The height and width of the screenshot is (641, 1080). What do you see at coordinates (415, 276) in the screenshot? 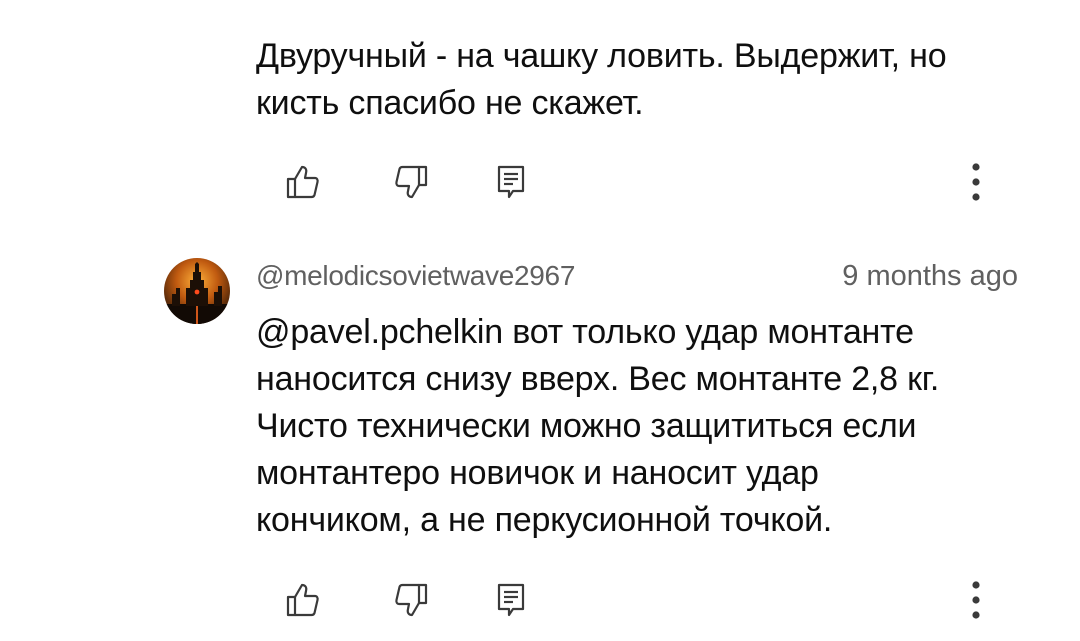
I see `comment-author: @melodicsovietwave2967` at bounding box center [415, 276].